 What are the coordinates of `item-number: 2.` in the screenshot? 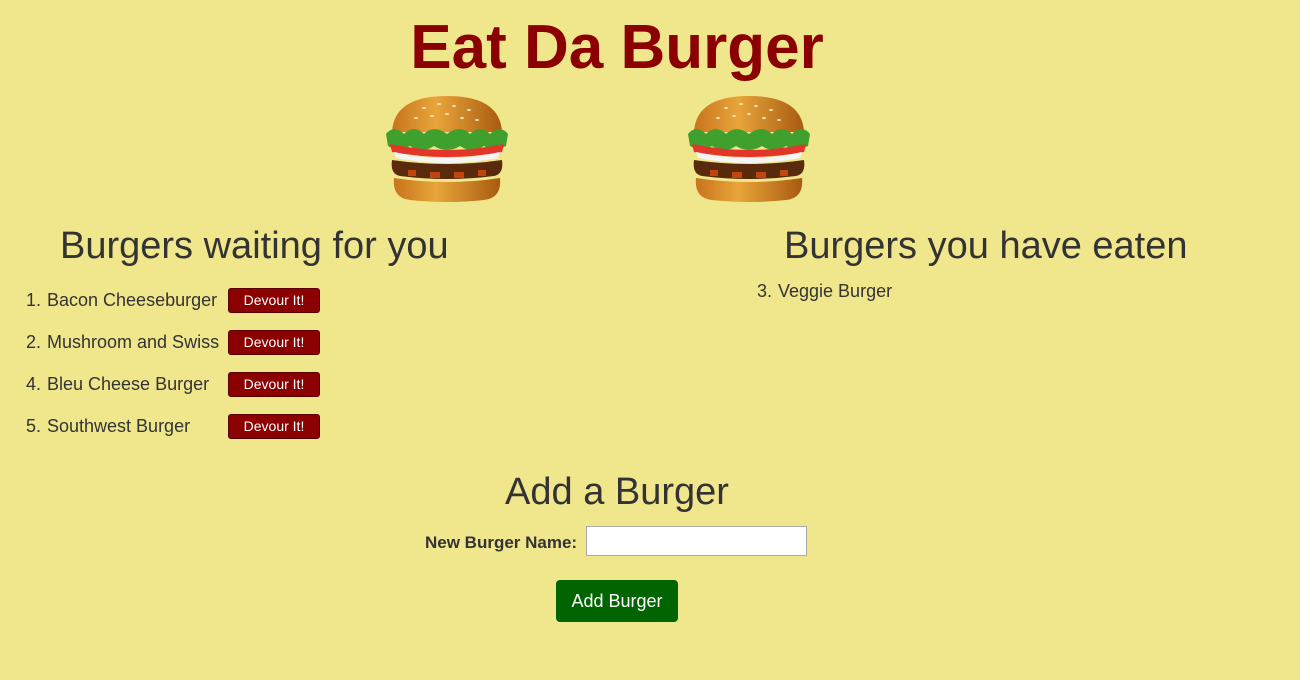 It's located at (34, 341).